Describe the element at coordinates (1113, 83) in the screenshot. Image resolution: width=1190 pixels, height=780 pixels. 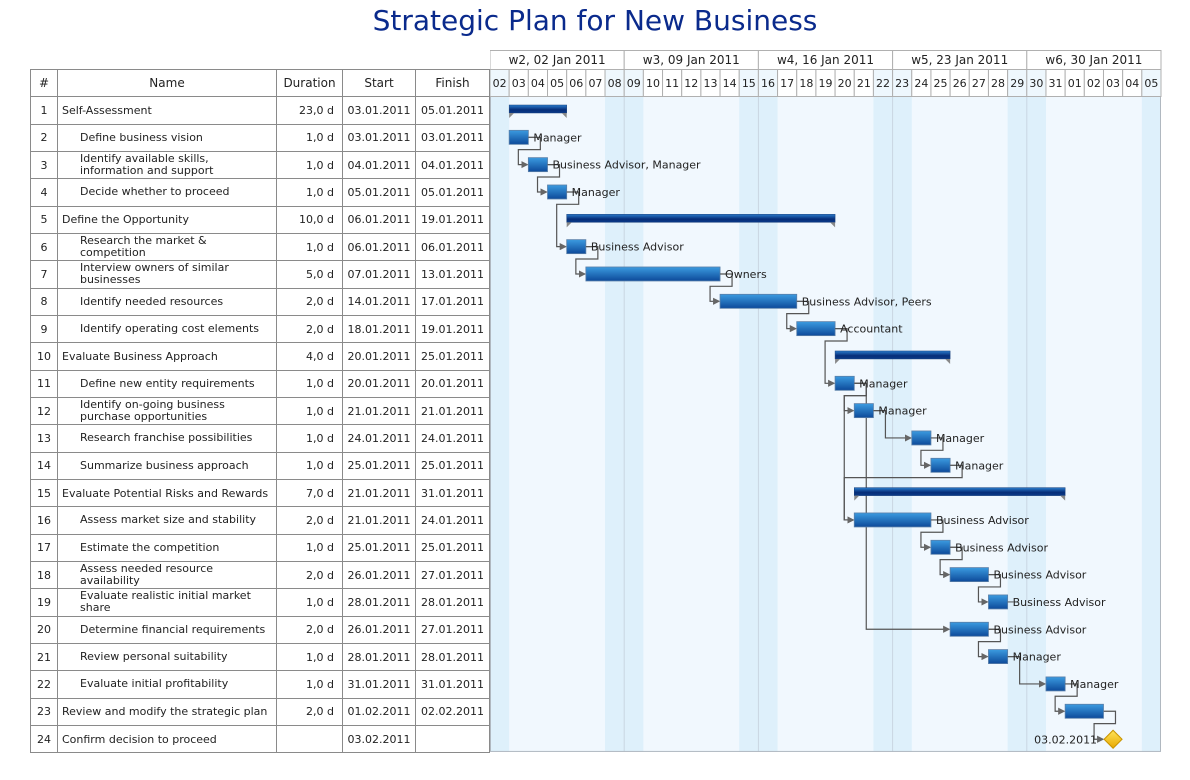
I see `day-label: 03` at that location.